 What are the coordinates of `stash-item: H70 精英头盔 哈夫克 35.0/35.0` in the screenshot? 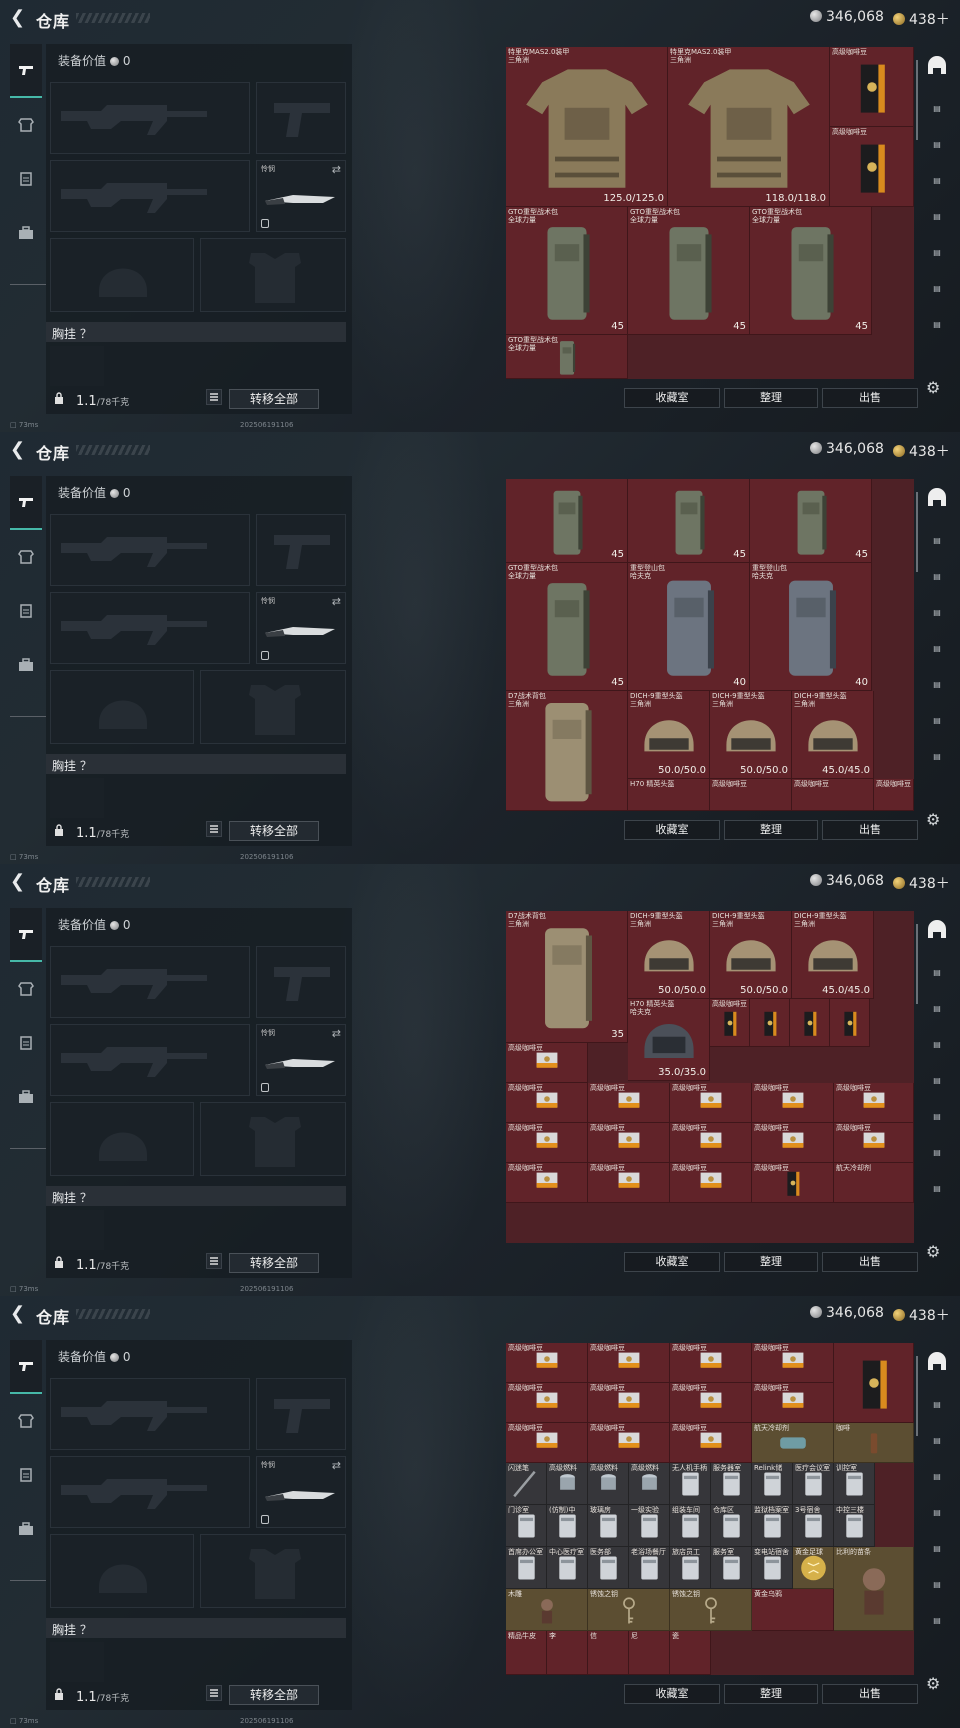 It's located at (669, 1040).